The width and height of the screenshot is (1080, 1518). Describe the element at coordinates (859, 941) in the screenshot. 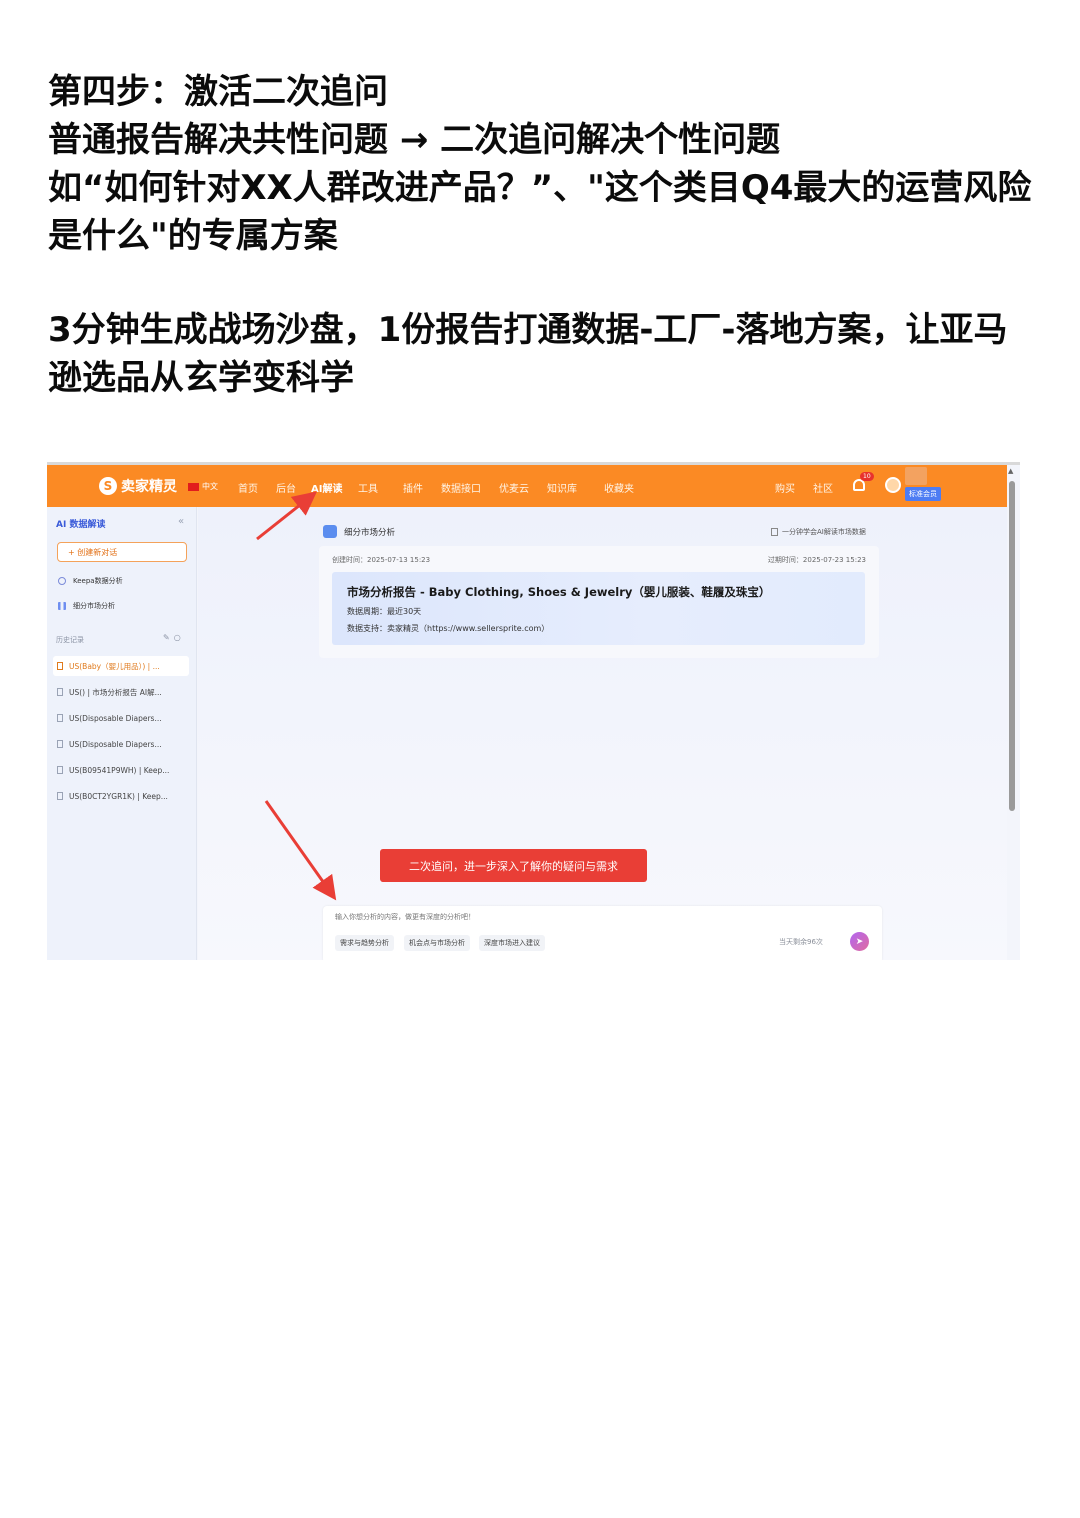

I see `send-button: ➤` at that location.